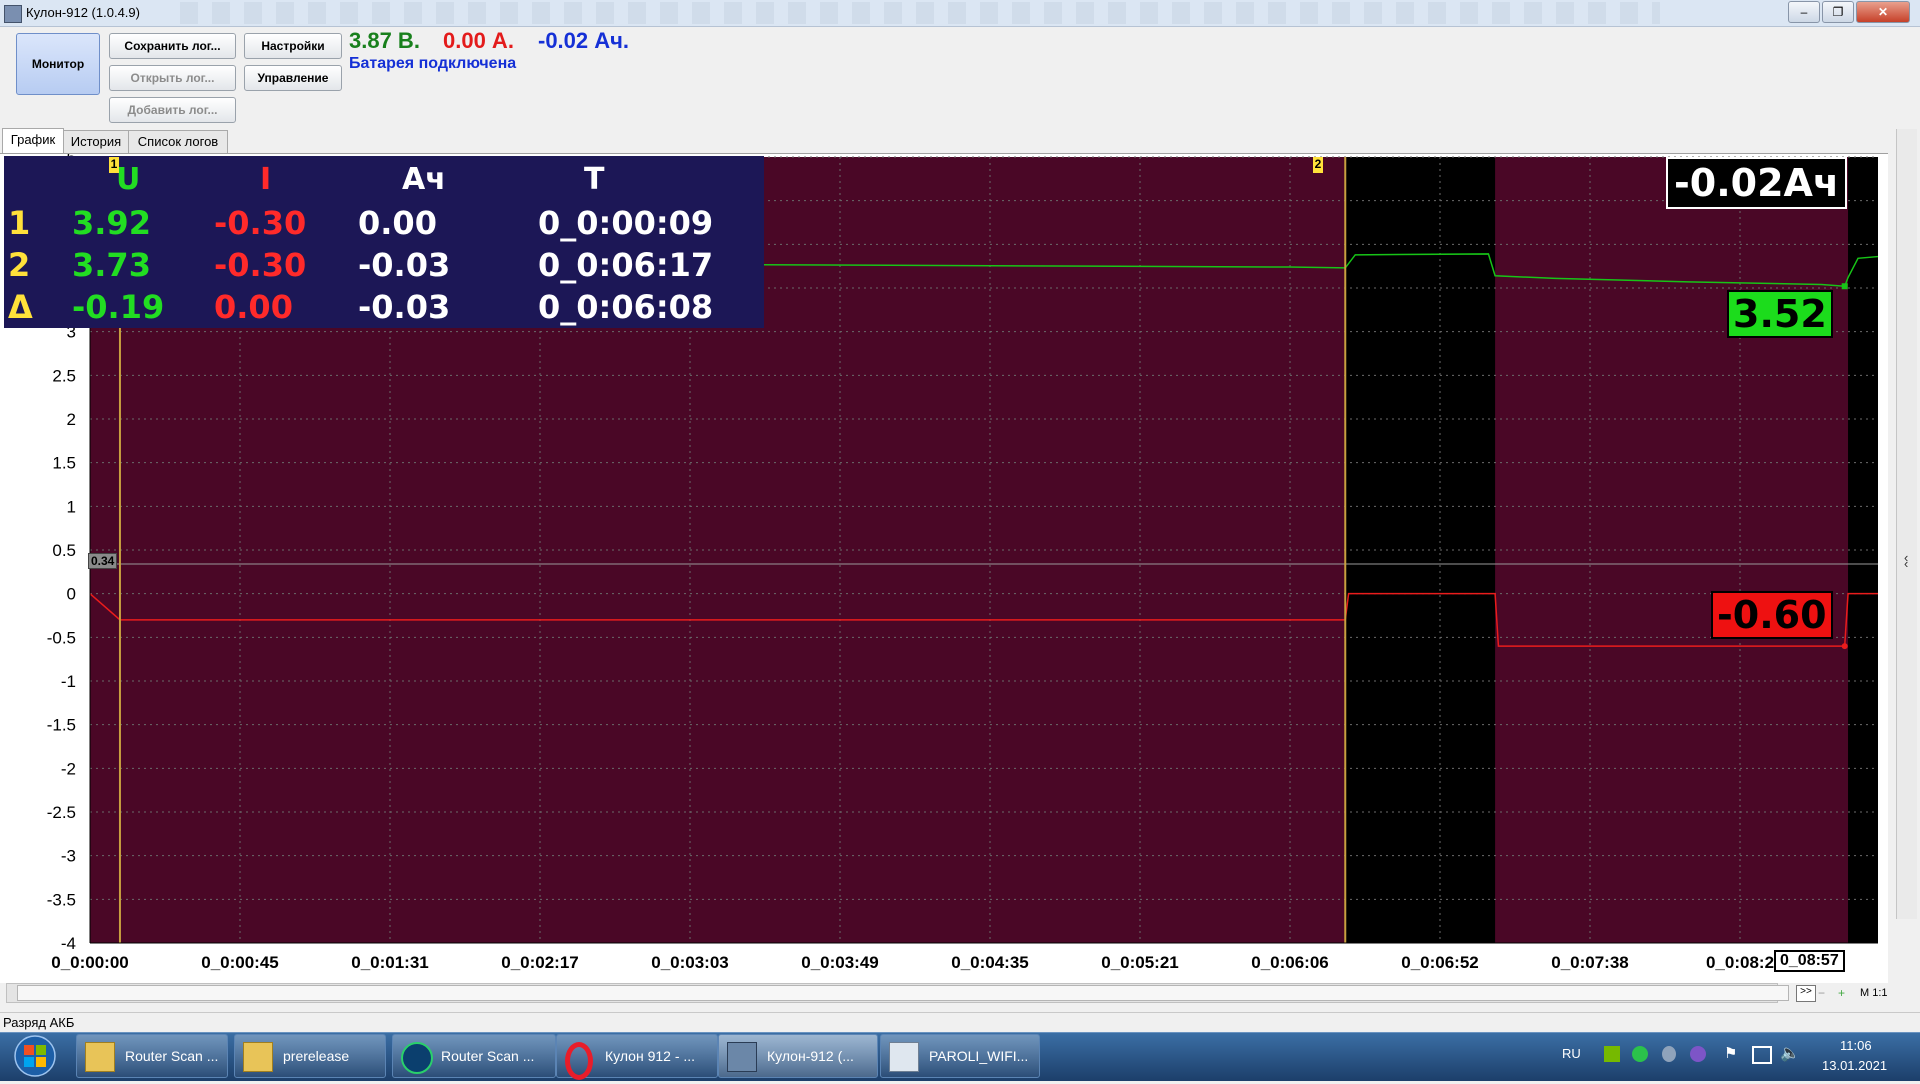 The image size is (1920, 1084). Describe the element at coordinates (1883, 12) in the screenshot. I see `close-button: ✕` at that location.